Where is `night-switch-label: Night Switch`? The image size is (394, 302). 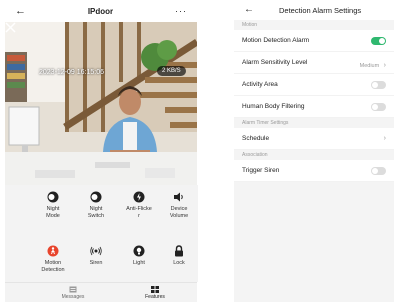
night-switch-label: Night Switch is located at coordinates (96, 212).